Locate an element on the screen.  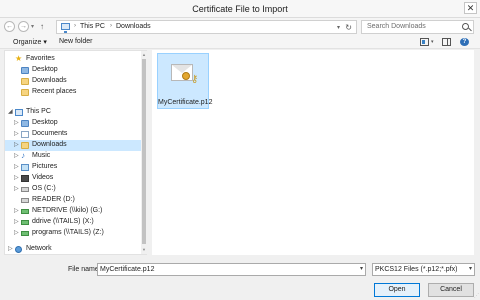
search-input: Search Downloads is located at coordinates (417, 27).